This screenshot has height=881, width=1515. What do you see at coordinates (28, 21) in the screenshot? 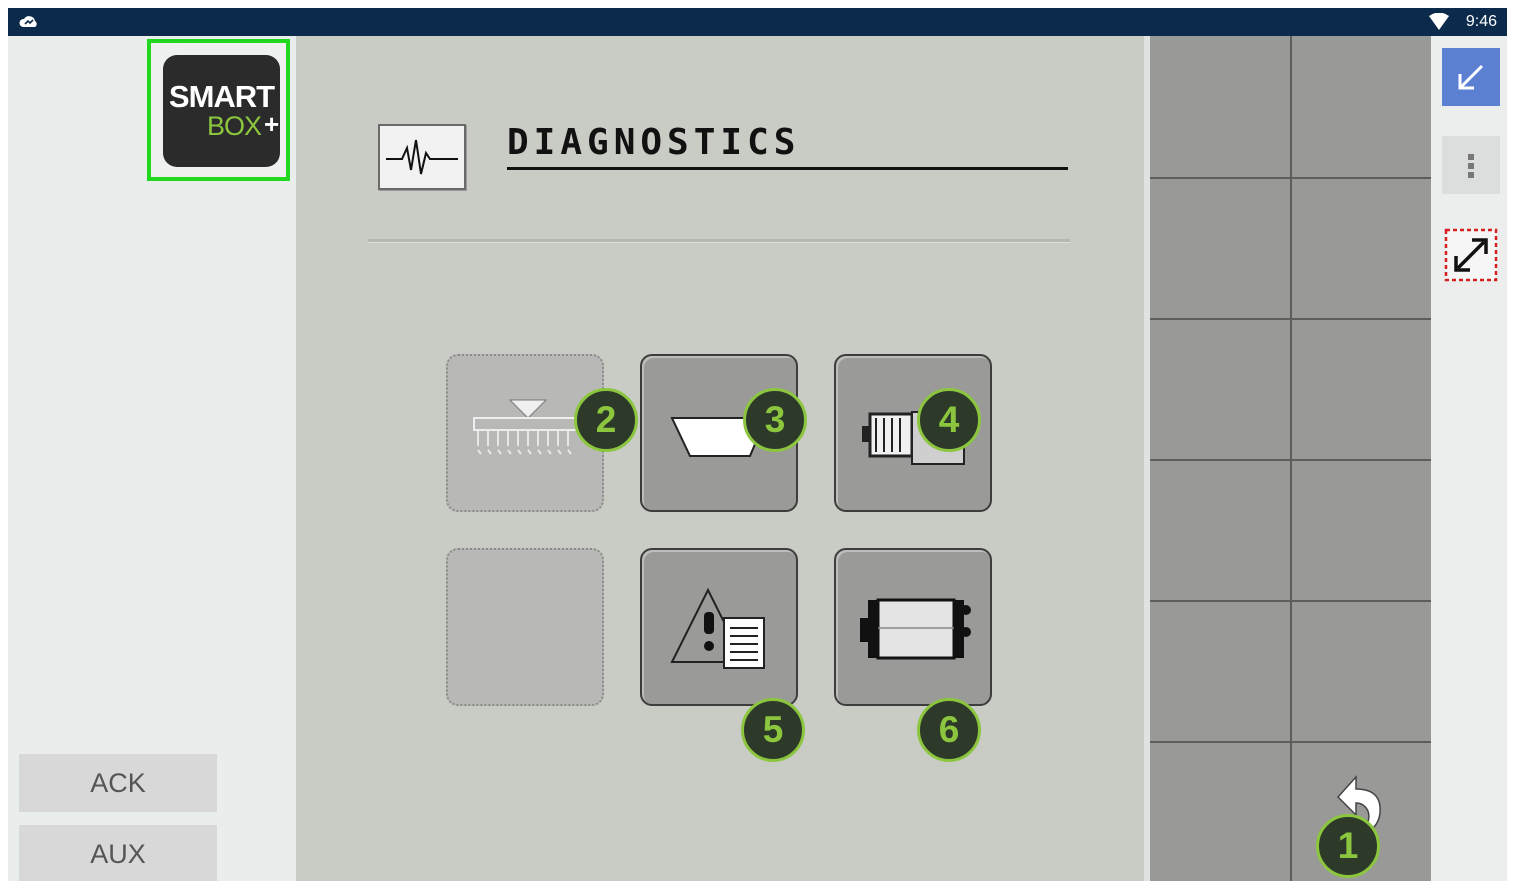
I see `cloud-icon` at bounding box center [28, 21].